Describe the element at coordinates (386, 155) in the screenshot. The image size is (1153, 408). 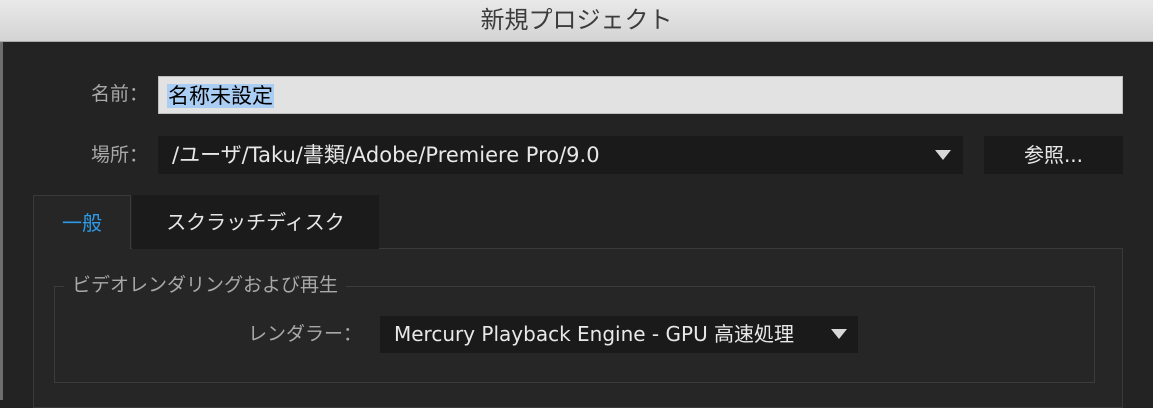
I see `location-value: /ユーザ/Taku/書類/Adobe/Premiere Pro/9.0` at that location.